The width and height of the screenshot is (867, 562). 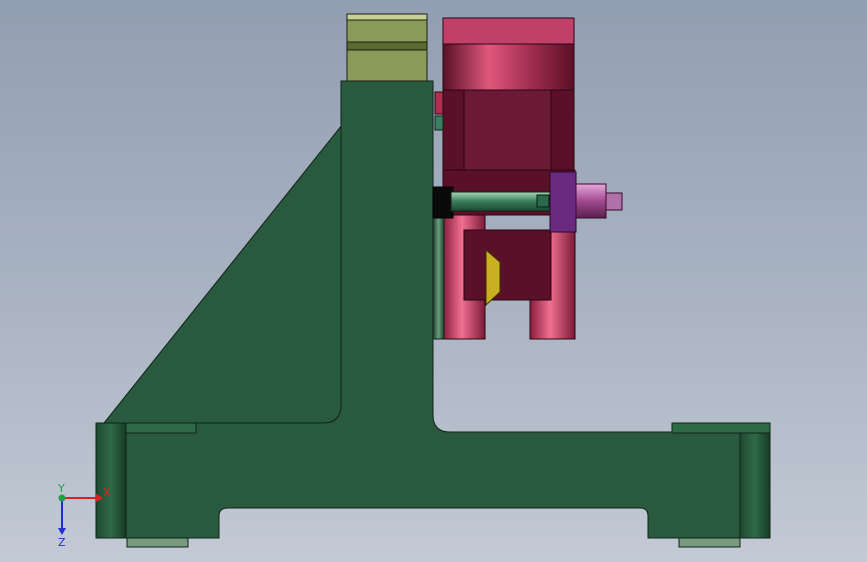 I want to click on left-foot-block, so click(x=111, y=480).